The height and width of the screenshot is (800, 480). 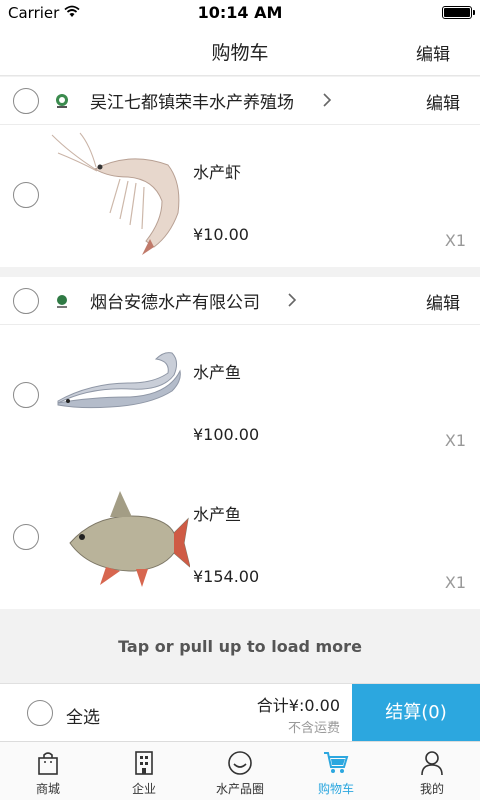 I want to click on battery-icon, so click(x=458, y=12).